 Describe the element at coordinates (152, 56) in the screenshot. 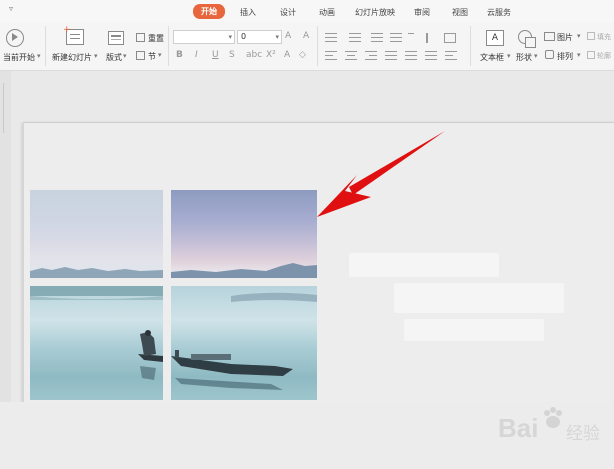

I see `section-button: 节` at that location.